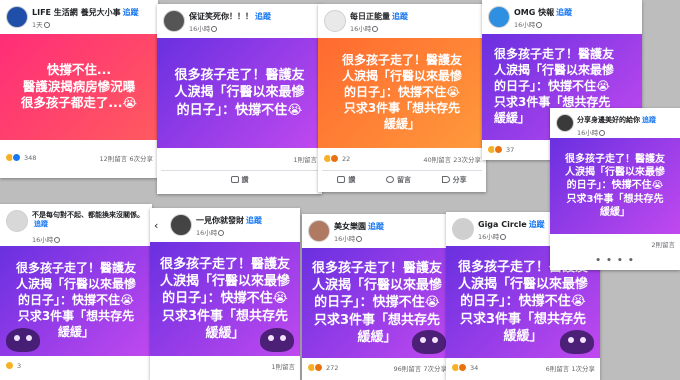 The image size is (680, 380). I want to click on comment-icon, so click(389, 179).